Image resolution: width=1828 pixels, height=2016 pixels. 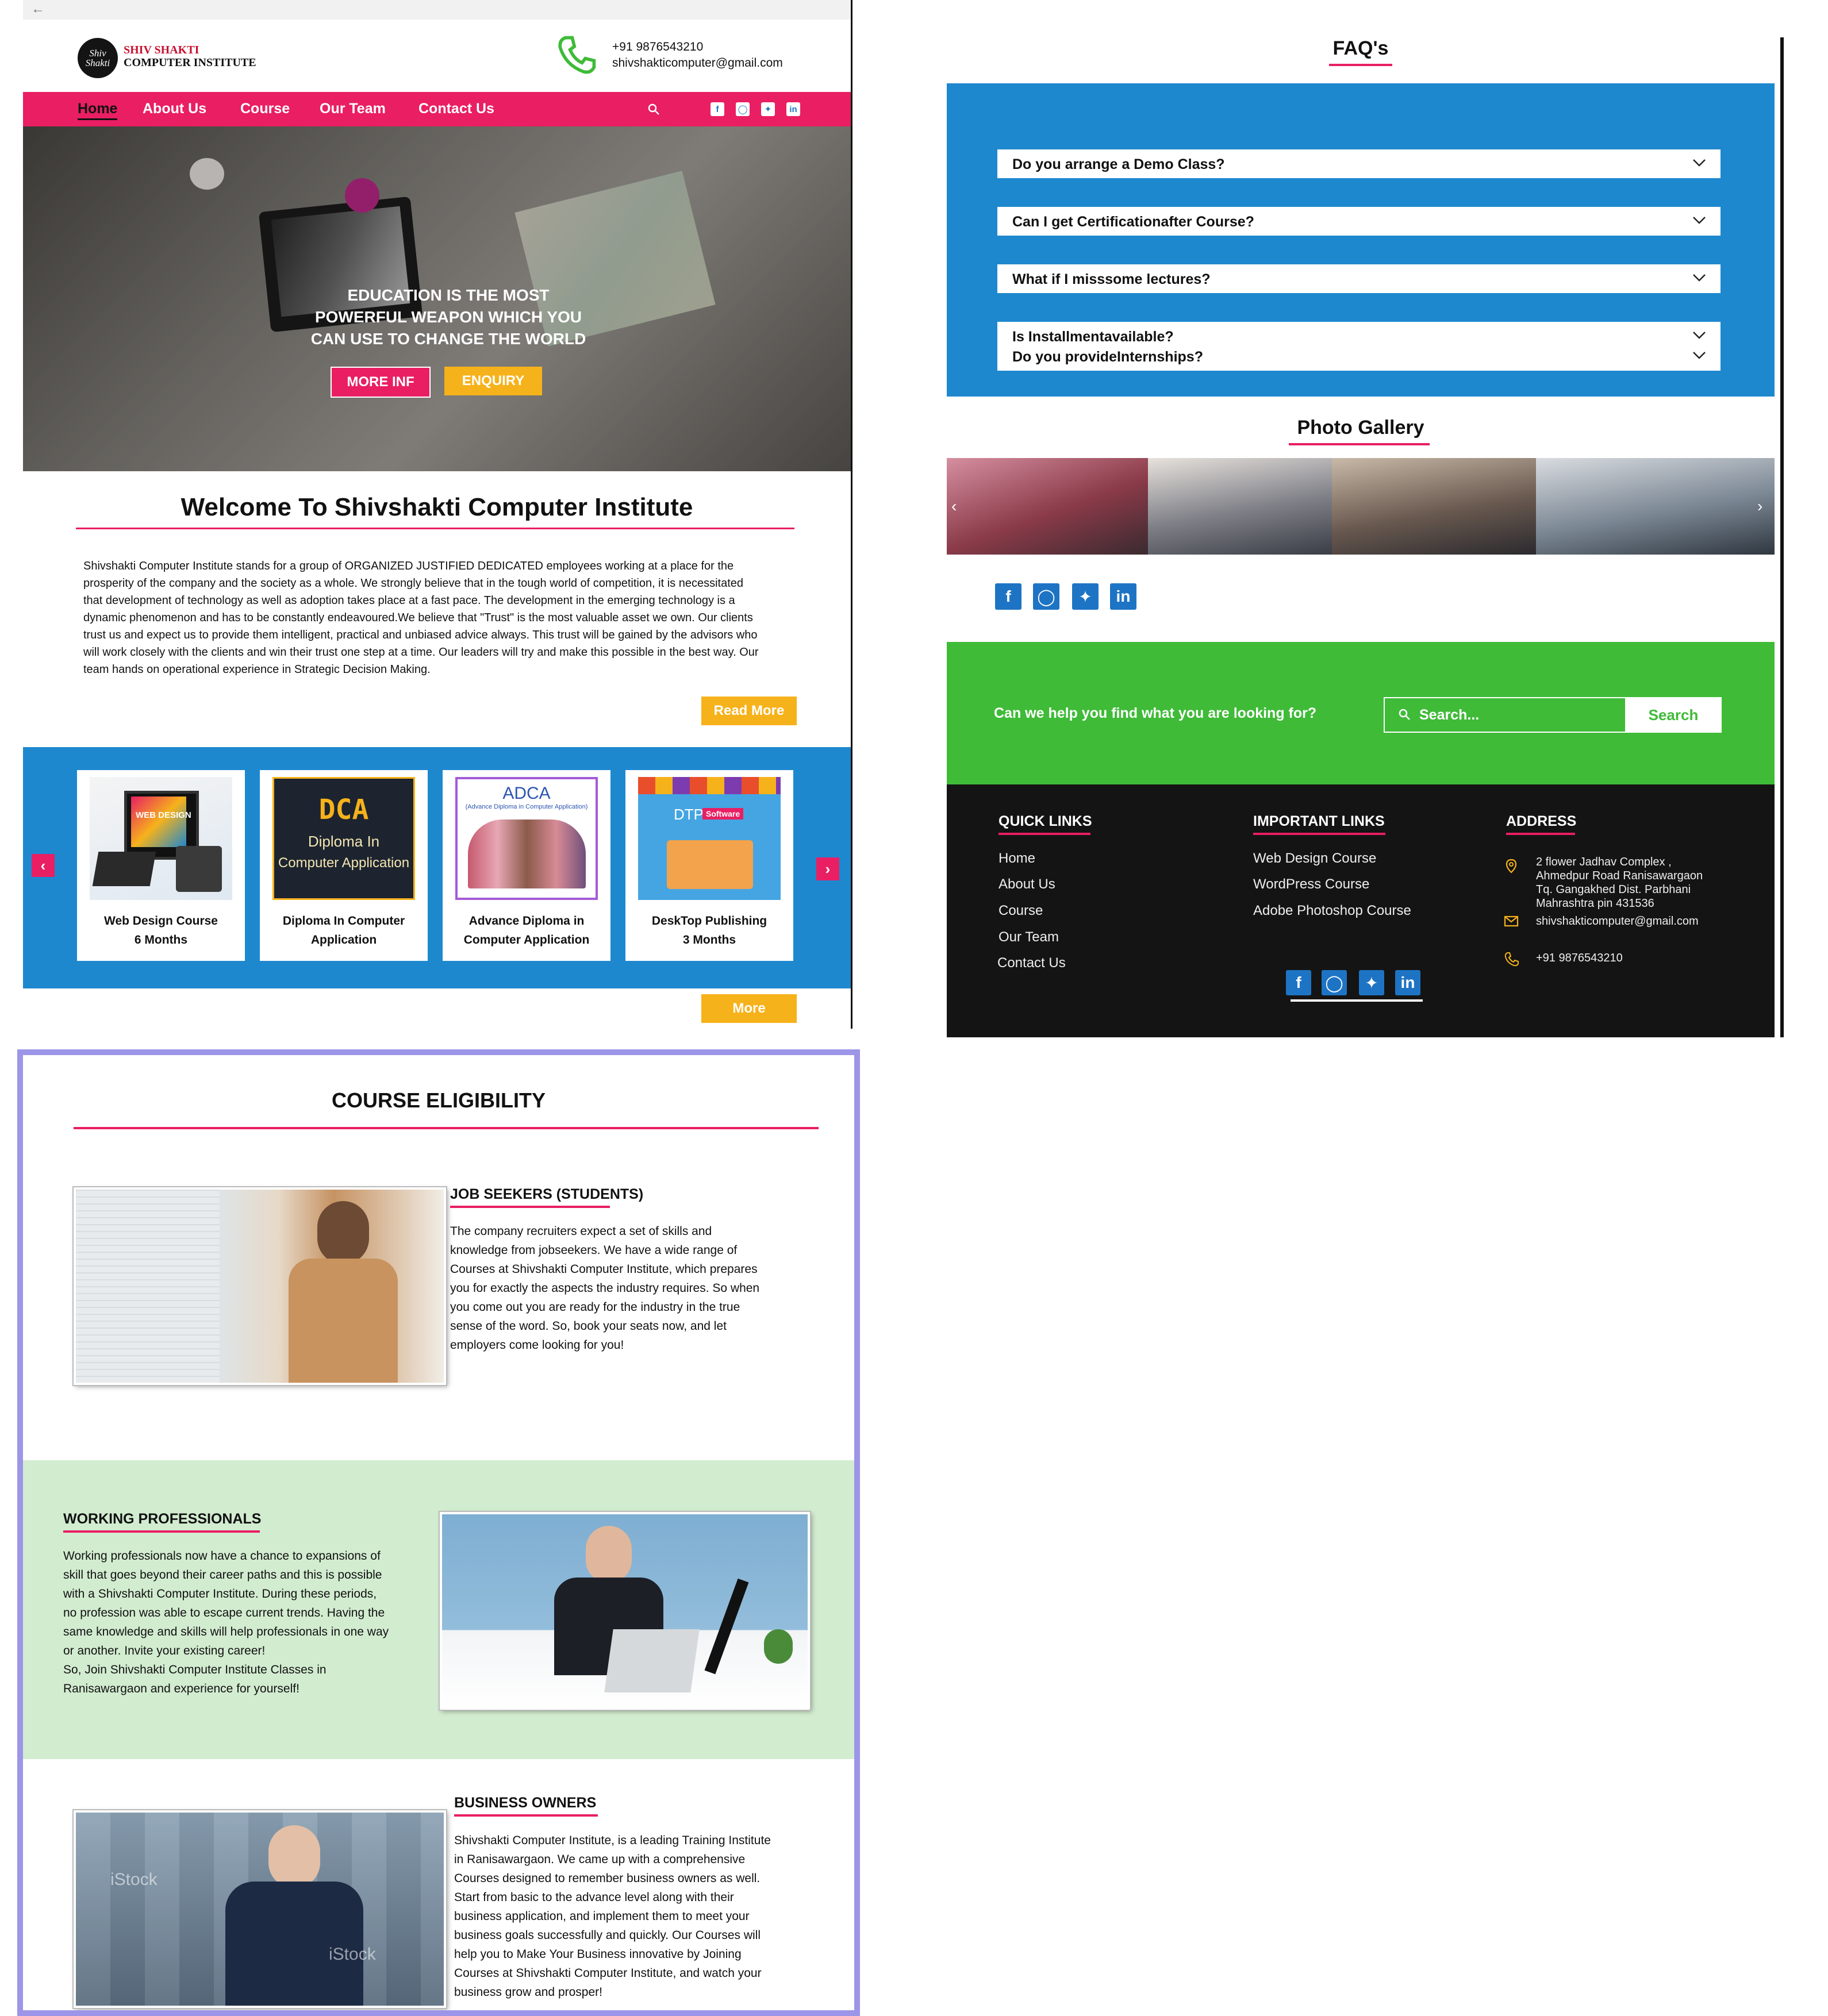 I want to click on course-card-dtp: DTP Software DeskTop Publishing 3 Months, so click(x=709, y=866).